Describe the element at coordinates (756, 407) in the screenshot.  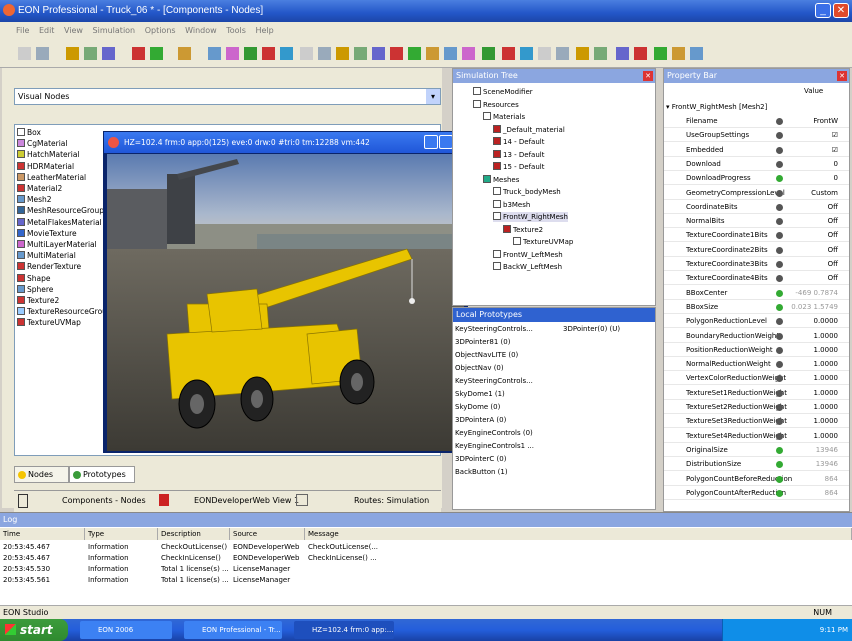
I see `property-row: TextureSet2ReductionWeight 1.0000` at that location.